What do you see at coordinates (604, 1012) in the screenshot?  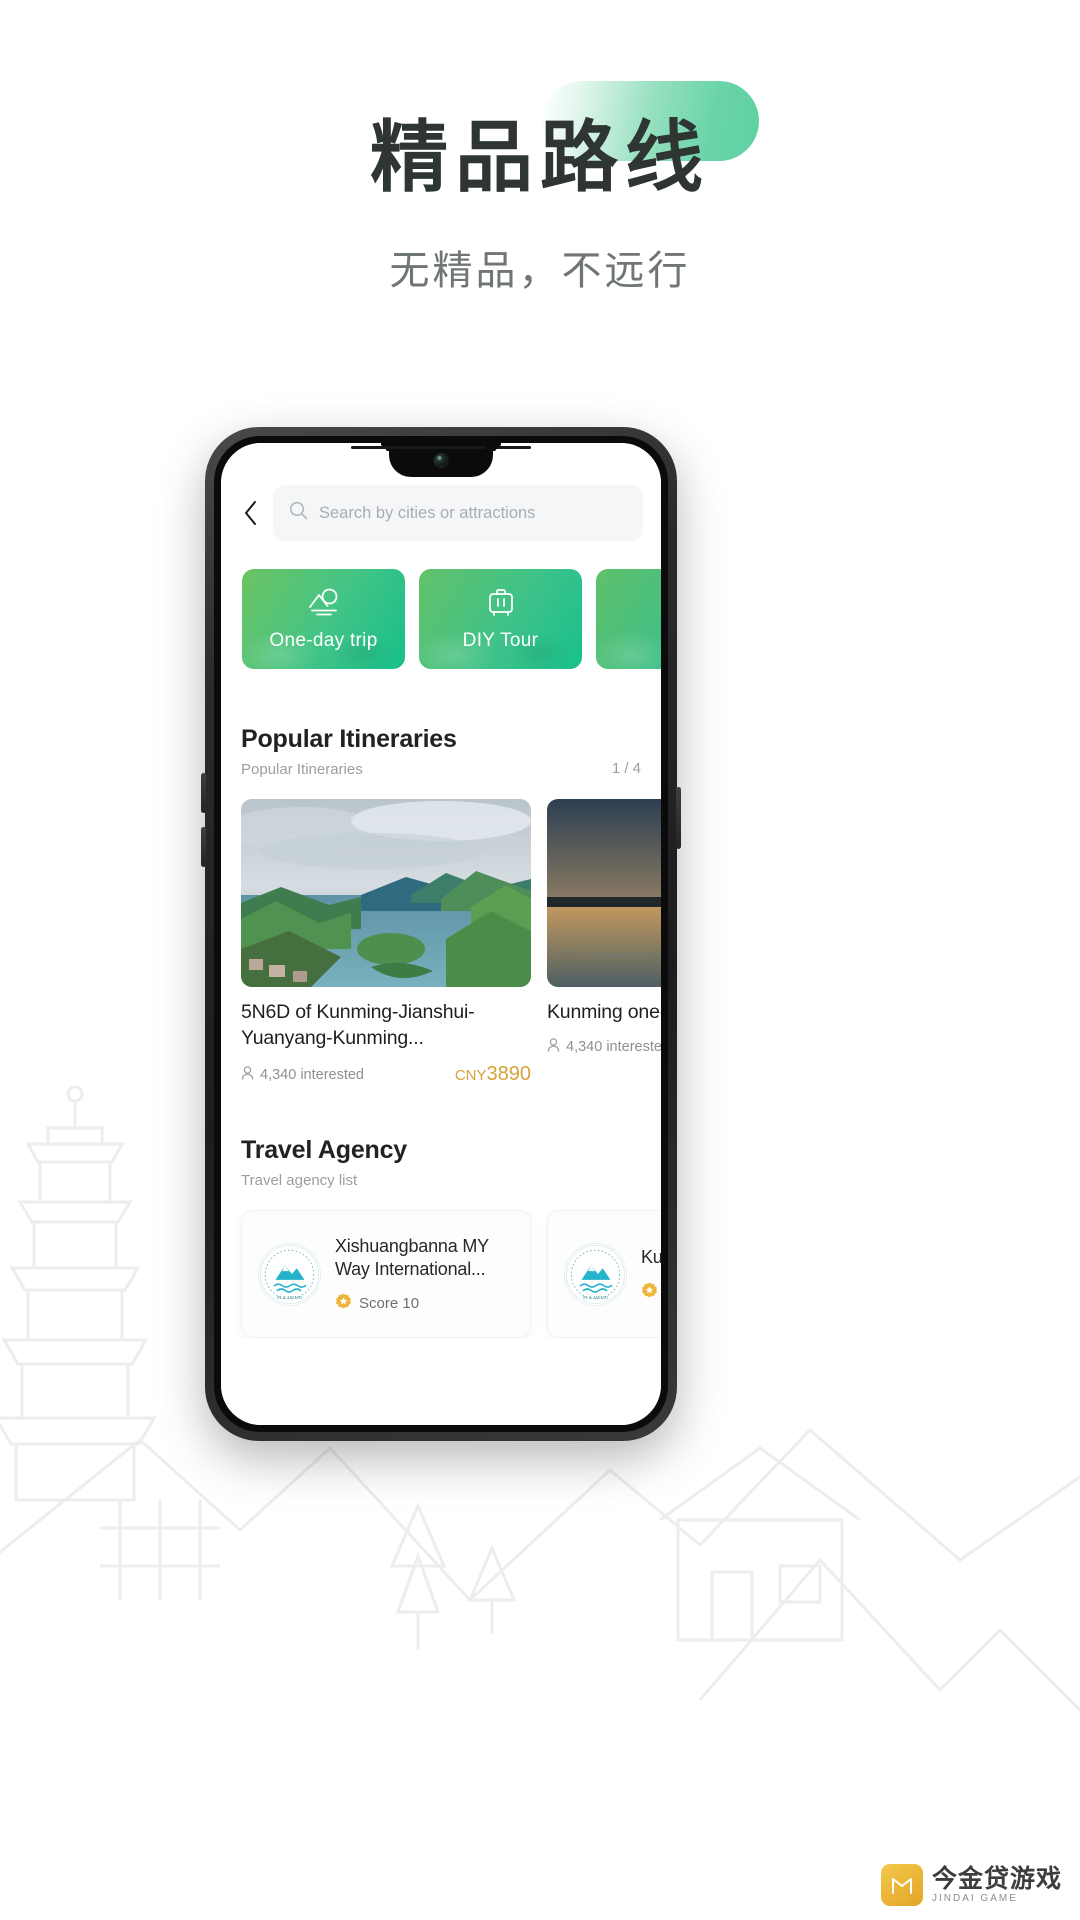 I see `itinerary-title: Kunming one-` at bounding box center [604, 1012].